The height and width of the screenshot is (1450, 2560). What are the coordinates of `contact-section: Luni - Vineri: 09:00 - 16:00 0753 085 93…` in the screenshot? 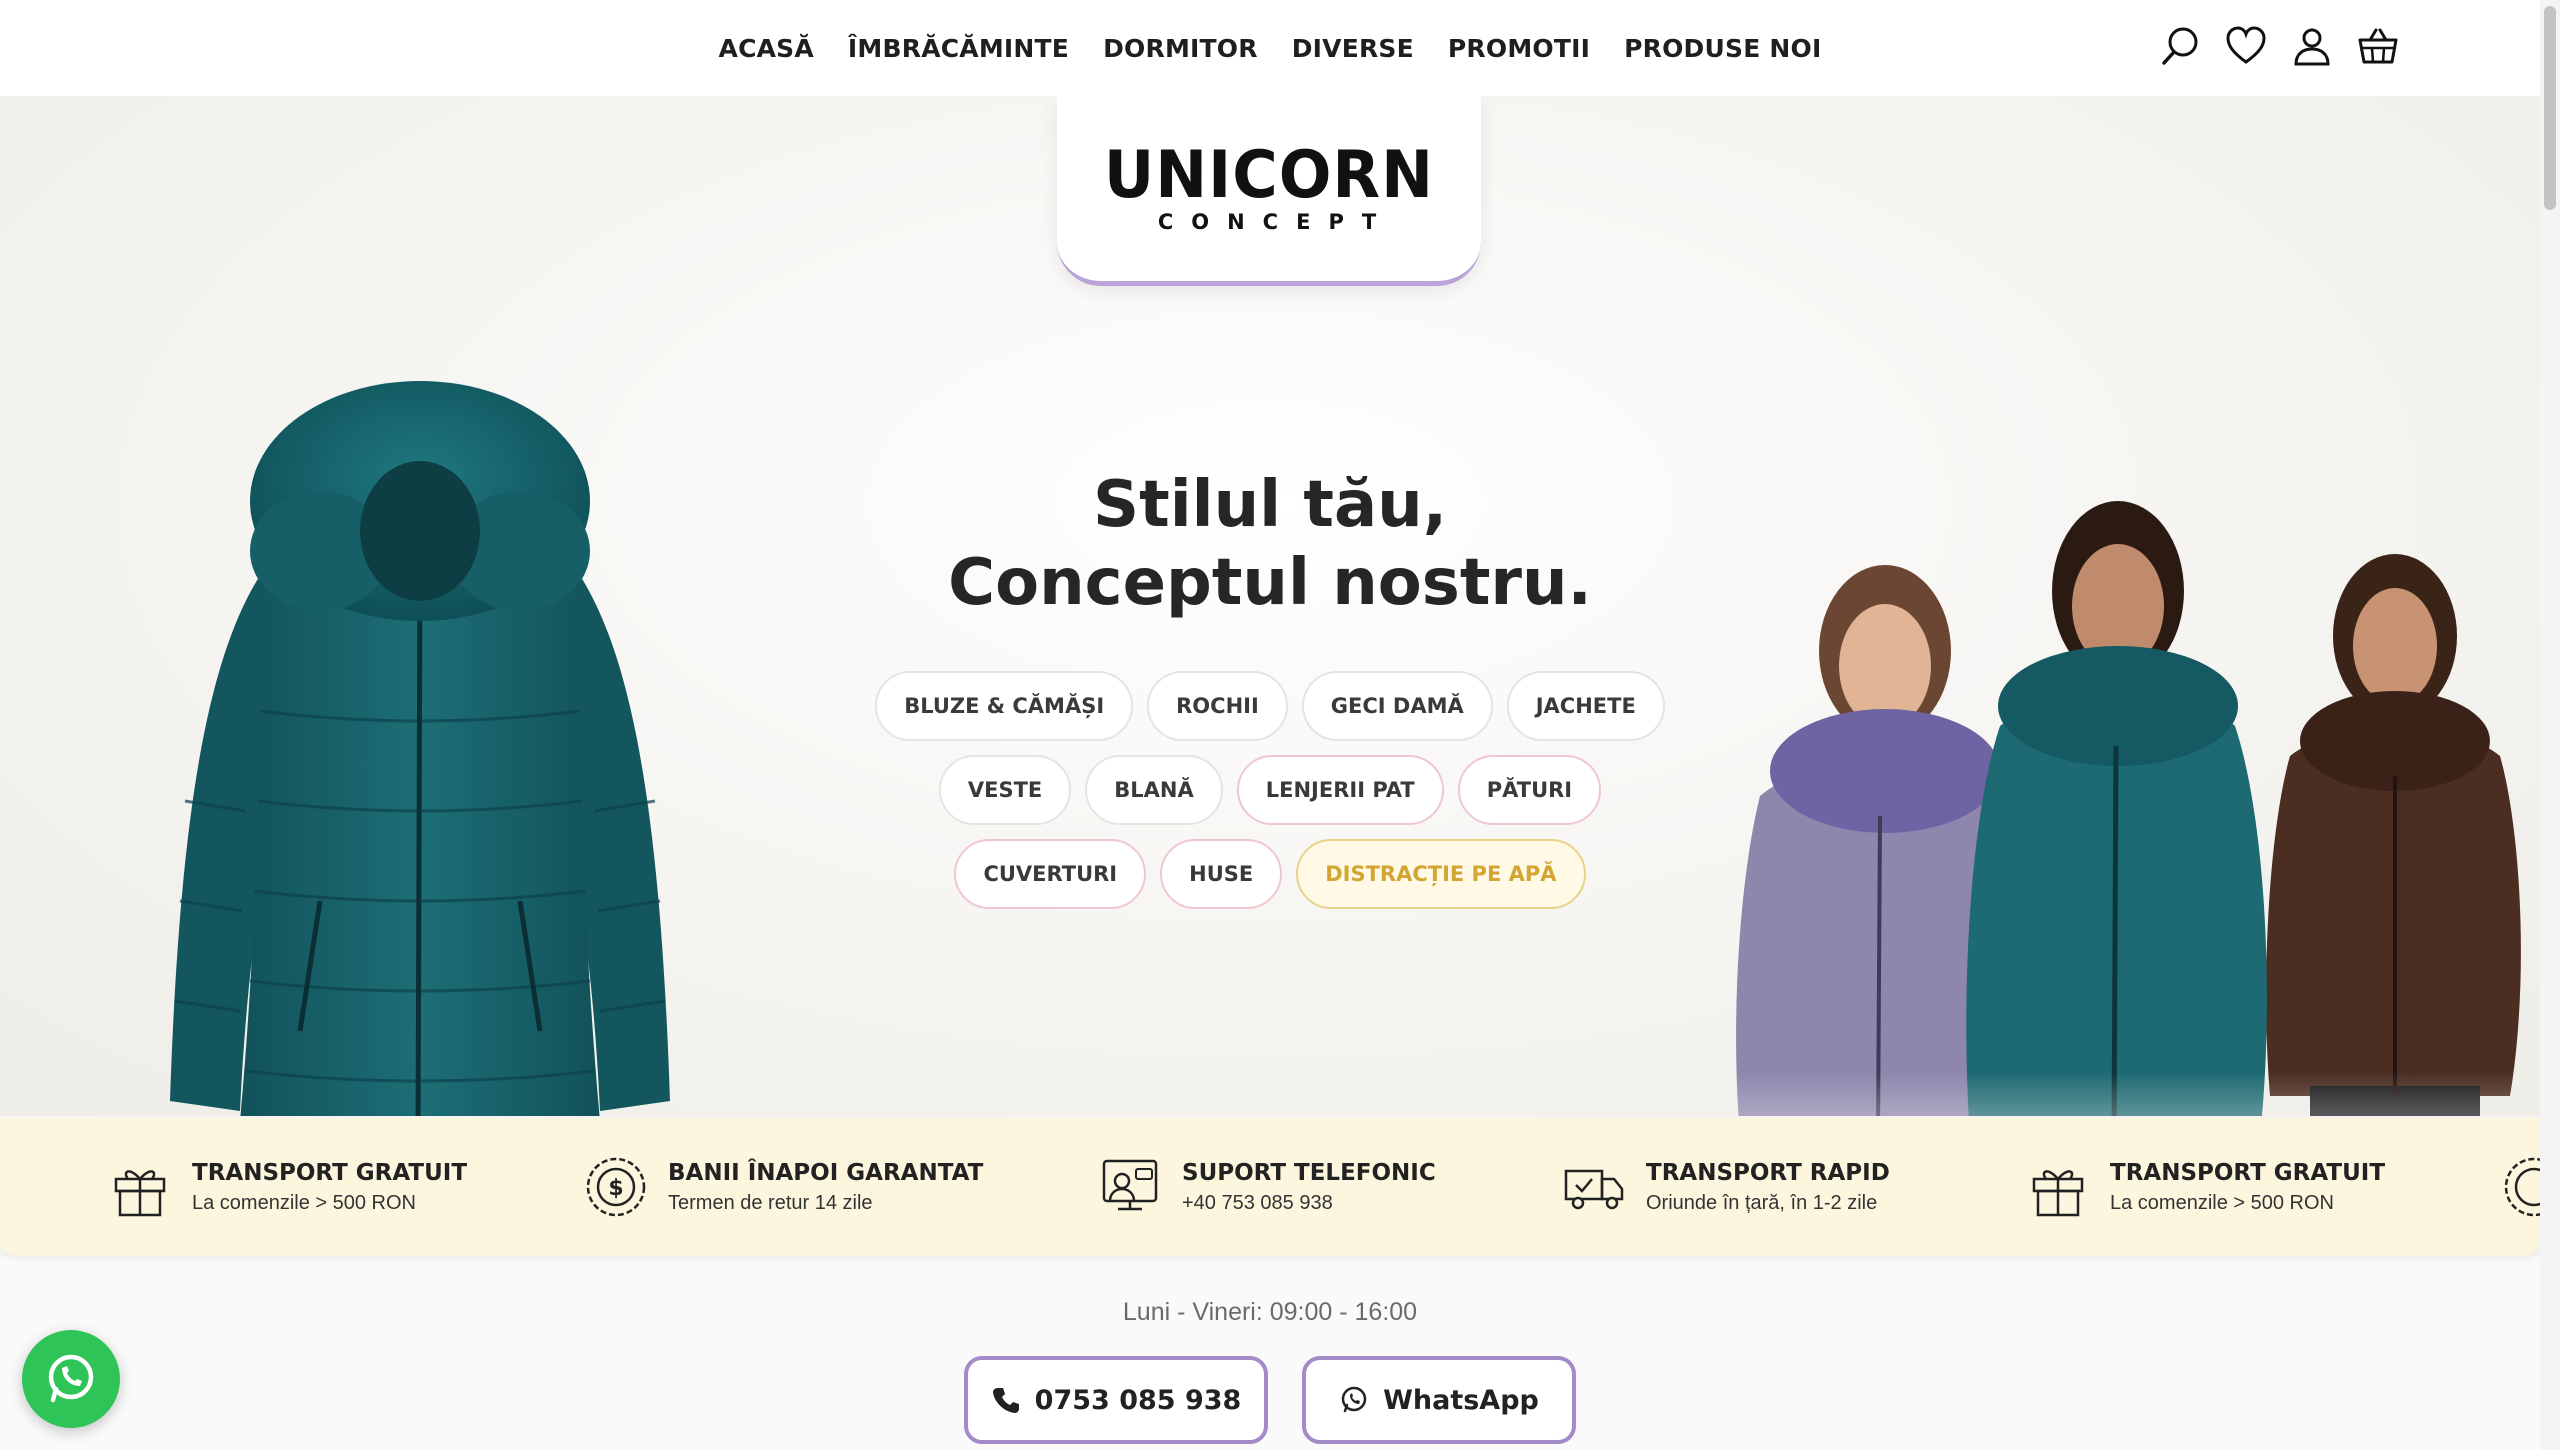 It's located at (1270, 1353).